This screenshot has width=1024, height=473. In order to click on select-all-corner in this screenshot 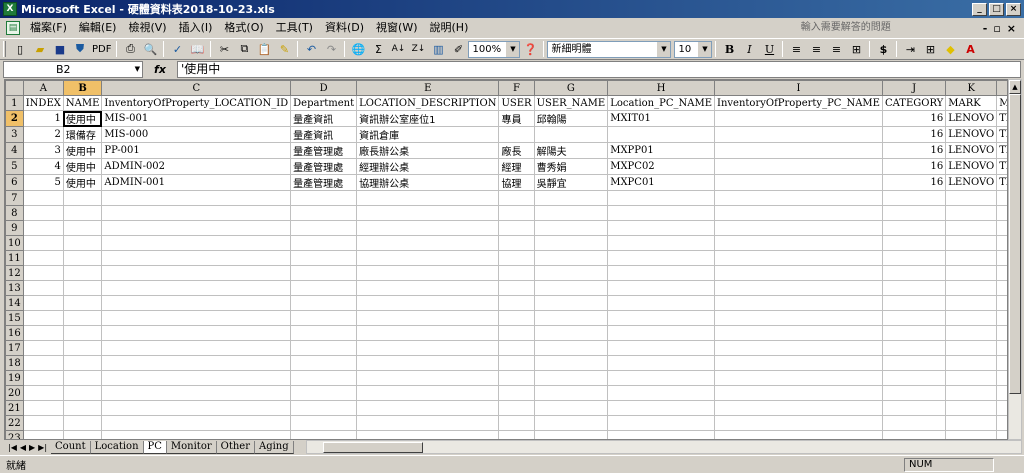, I will do `click(14, 88)`.